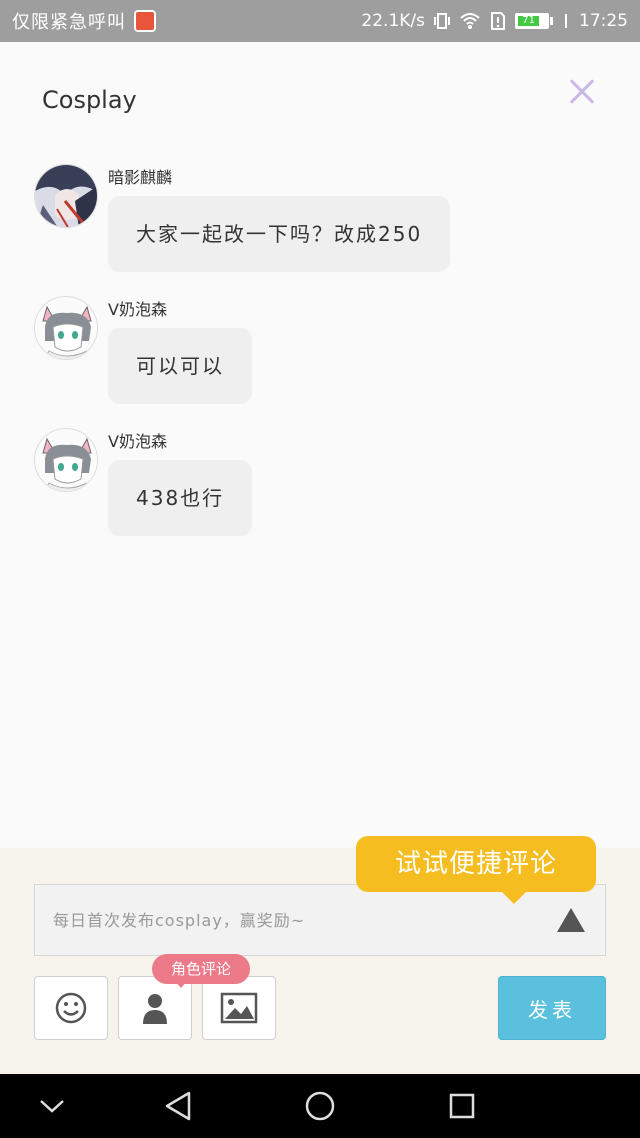 The height and width of the screenshot is (1138, 640). Describe the element at coordinates (514, 897) in the screenshot. I see `quick-comment-tip-tail` at that location.